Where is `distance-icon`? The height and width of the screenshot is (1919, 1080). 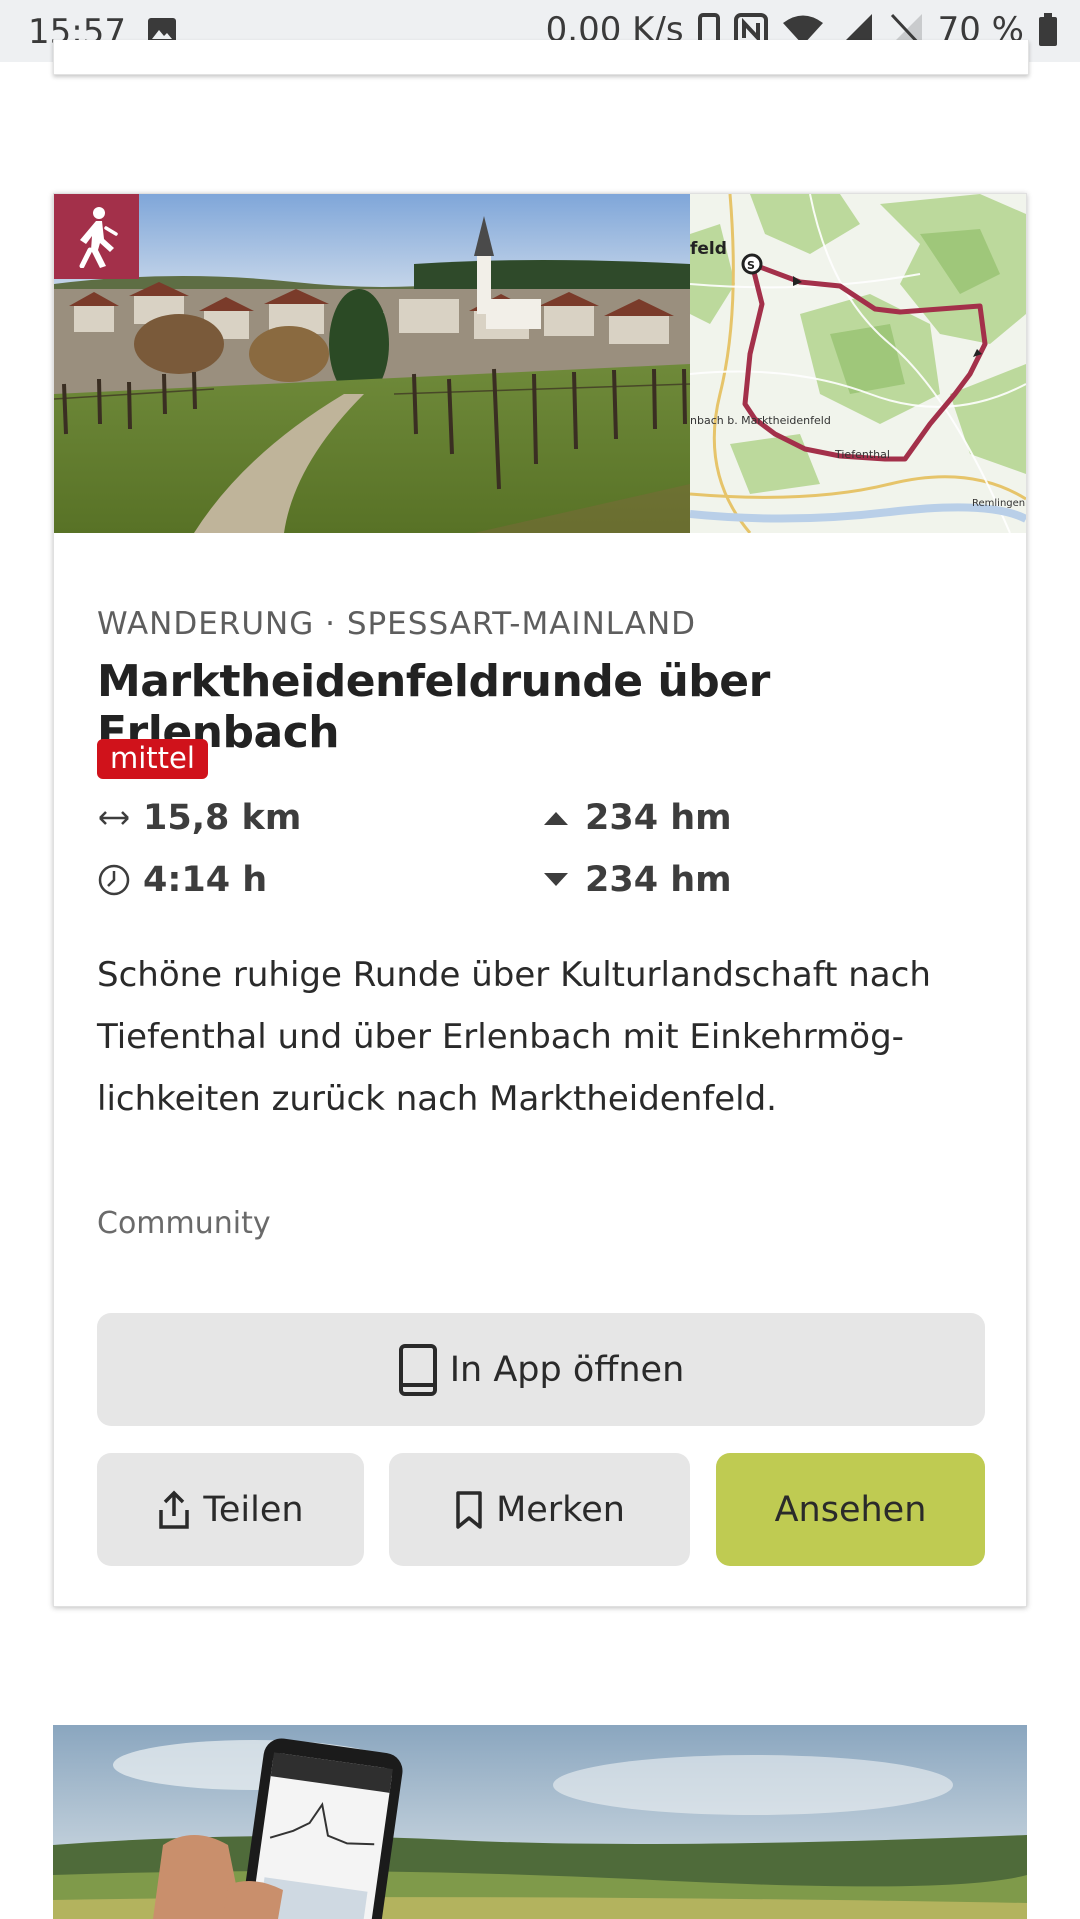 distance-icon is located at coordinates (114, 818).